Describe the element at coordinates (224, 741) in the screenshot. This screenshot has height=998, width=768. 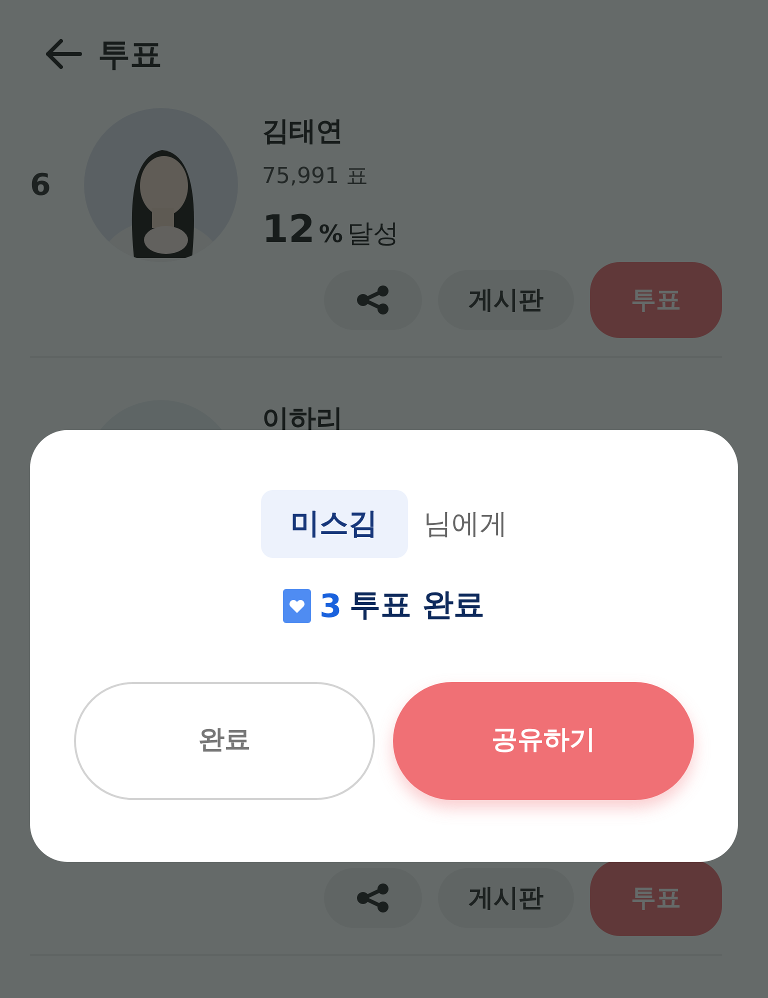
I see `done-button: 완료` at that location.